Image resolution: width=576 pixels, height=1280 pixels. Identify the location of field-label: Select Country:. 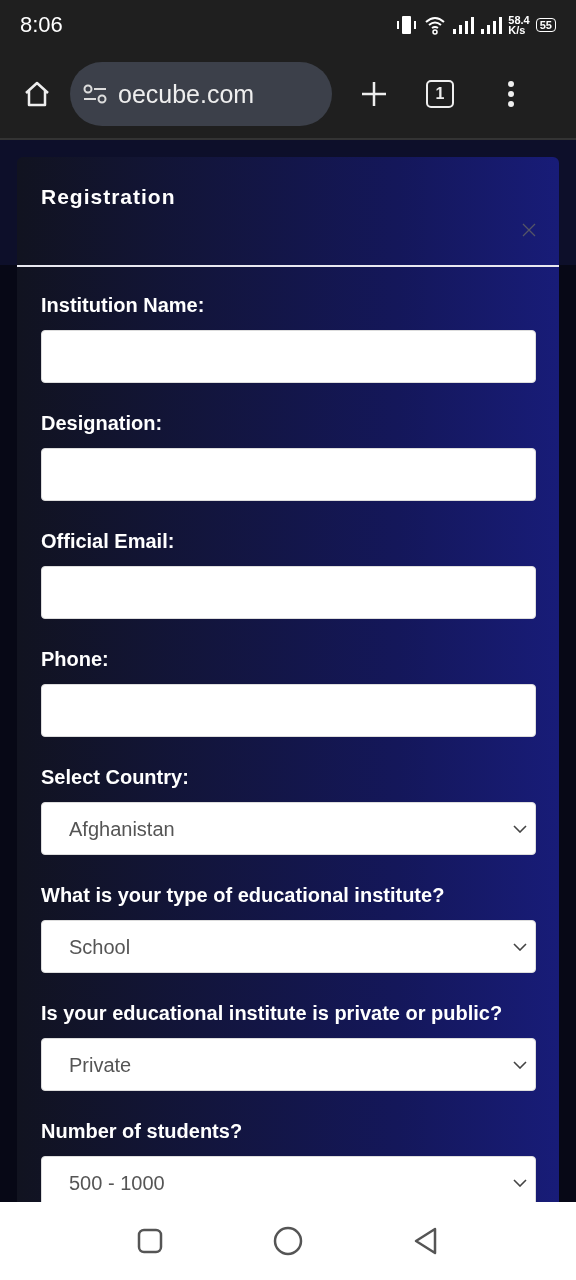
(115, 777).